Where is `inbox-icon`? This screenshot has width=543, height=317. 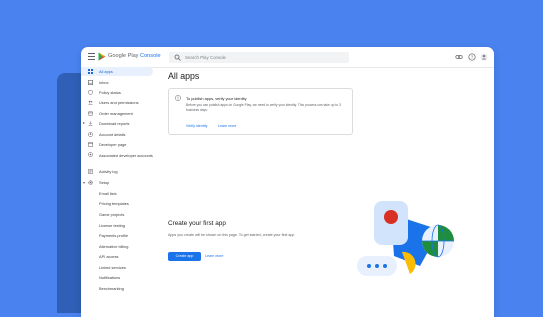 inbox-icon is located at coordinates (90, 82).